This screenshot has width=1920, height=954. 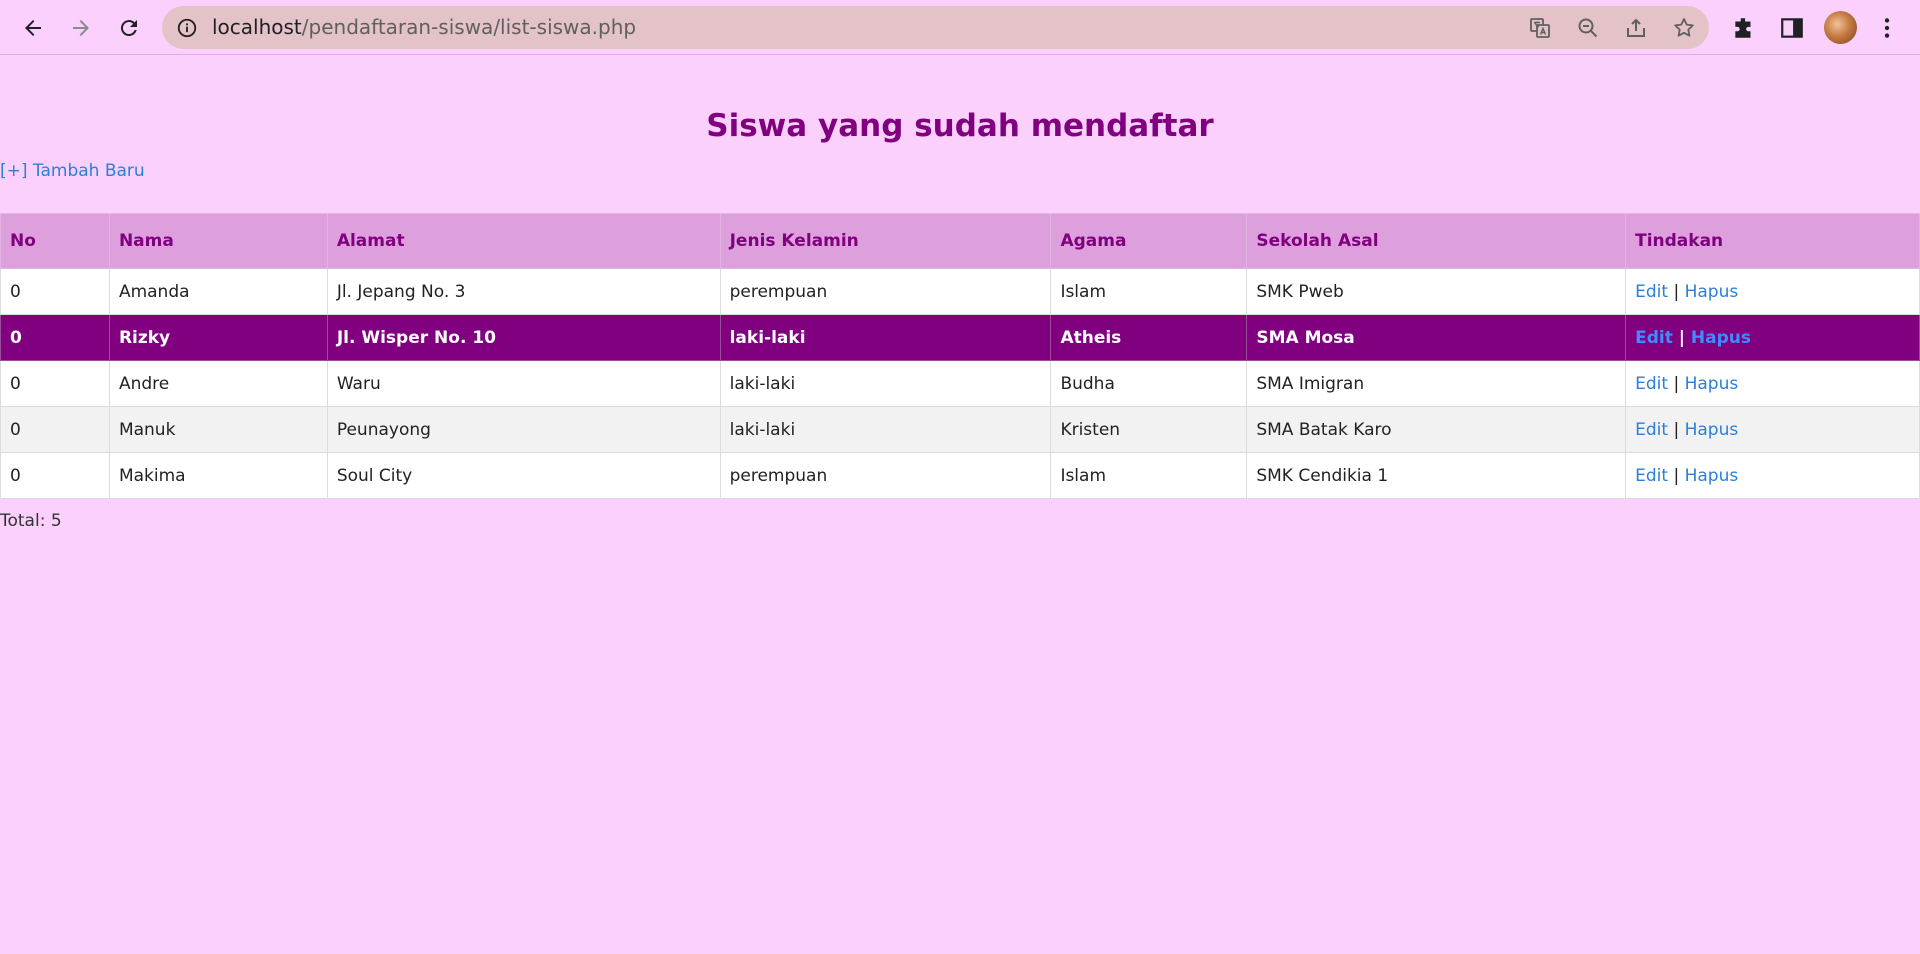 I want to click on add-new-link: [+] Tambah Baru, so click(x=72, y=171).